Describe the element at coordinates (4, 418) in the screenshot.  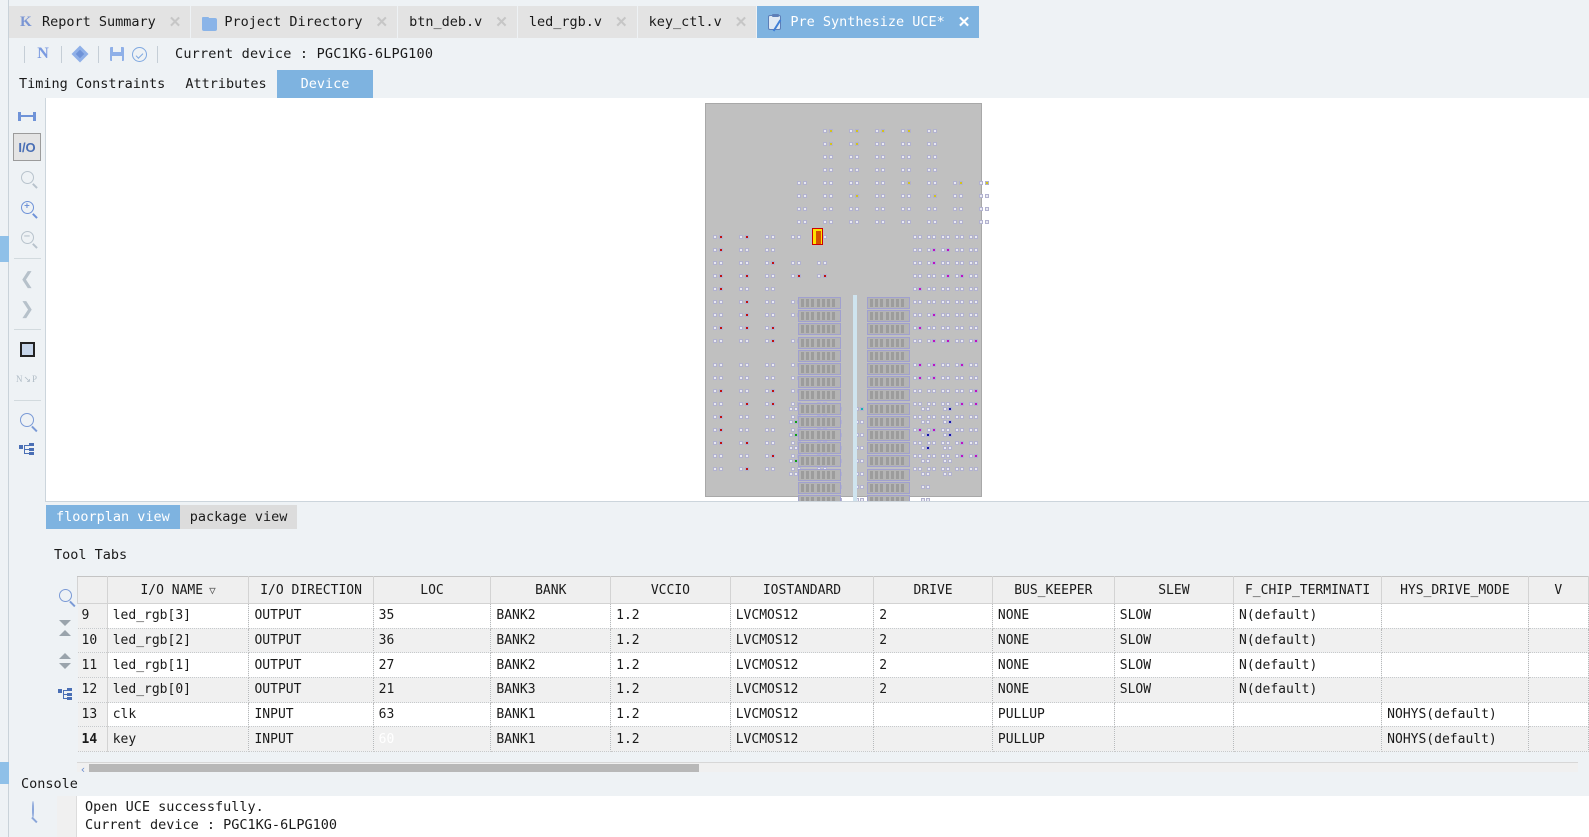
I see `collapsed-left-panel` at that location.